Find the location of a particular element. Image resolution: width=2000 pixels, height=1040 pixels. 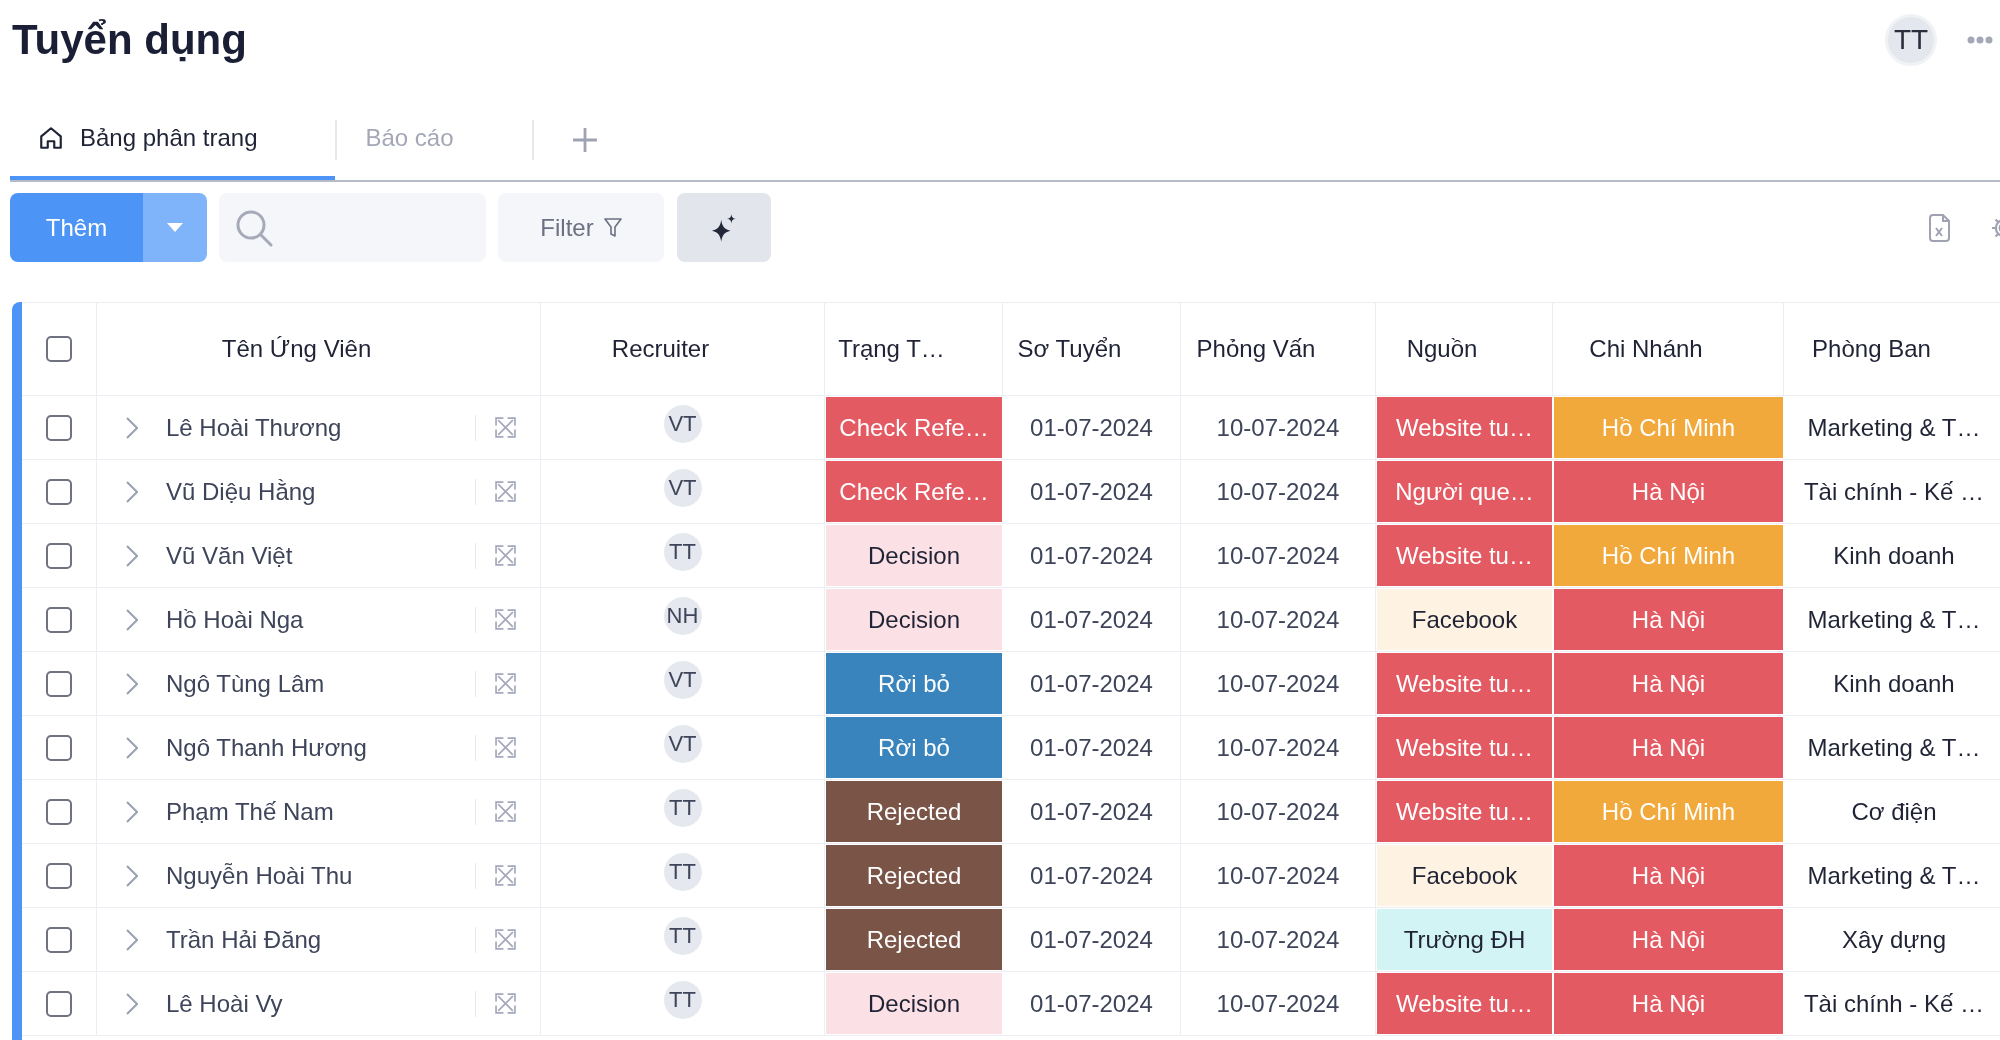

sparkle-button is located at coordinates (724, 227).